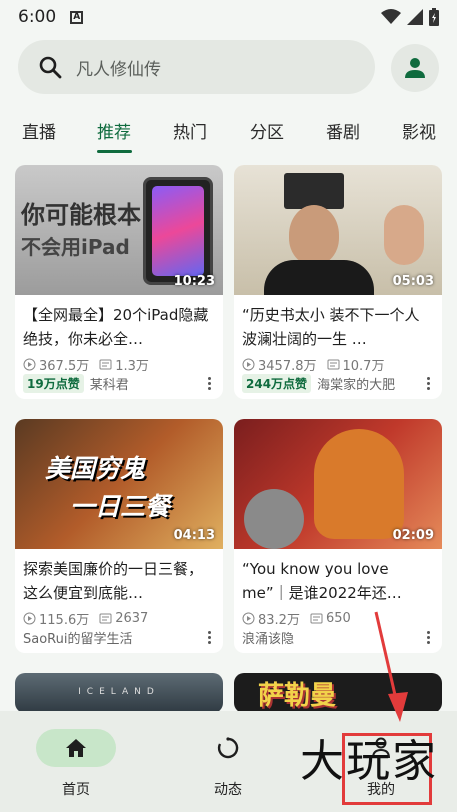 This screenshot has height=812, width=457. Describe the element at coordinates (369, 761) in the screenshot. I see `watermark: 大玩家` at that location.